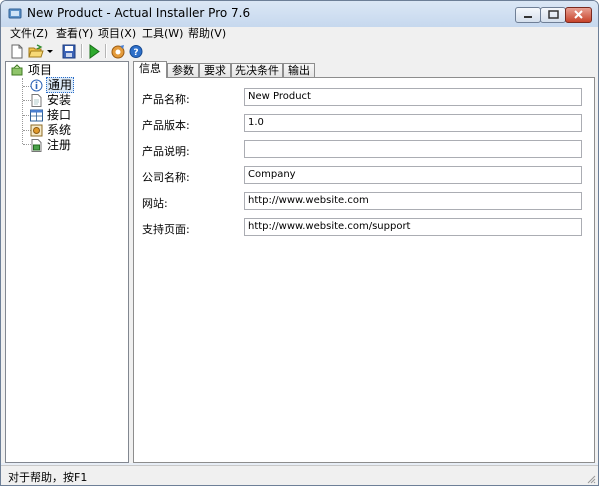 The image size is (599, 486). Describe the element at coordinates (166, 125) in the screenshot. I see `product-version-label: 产品版本:` at that location.